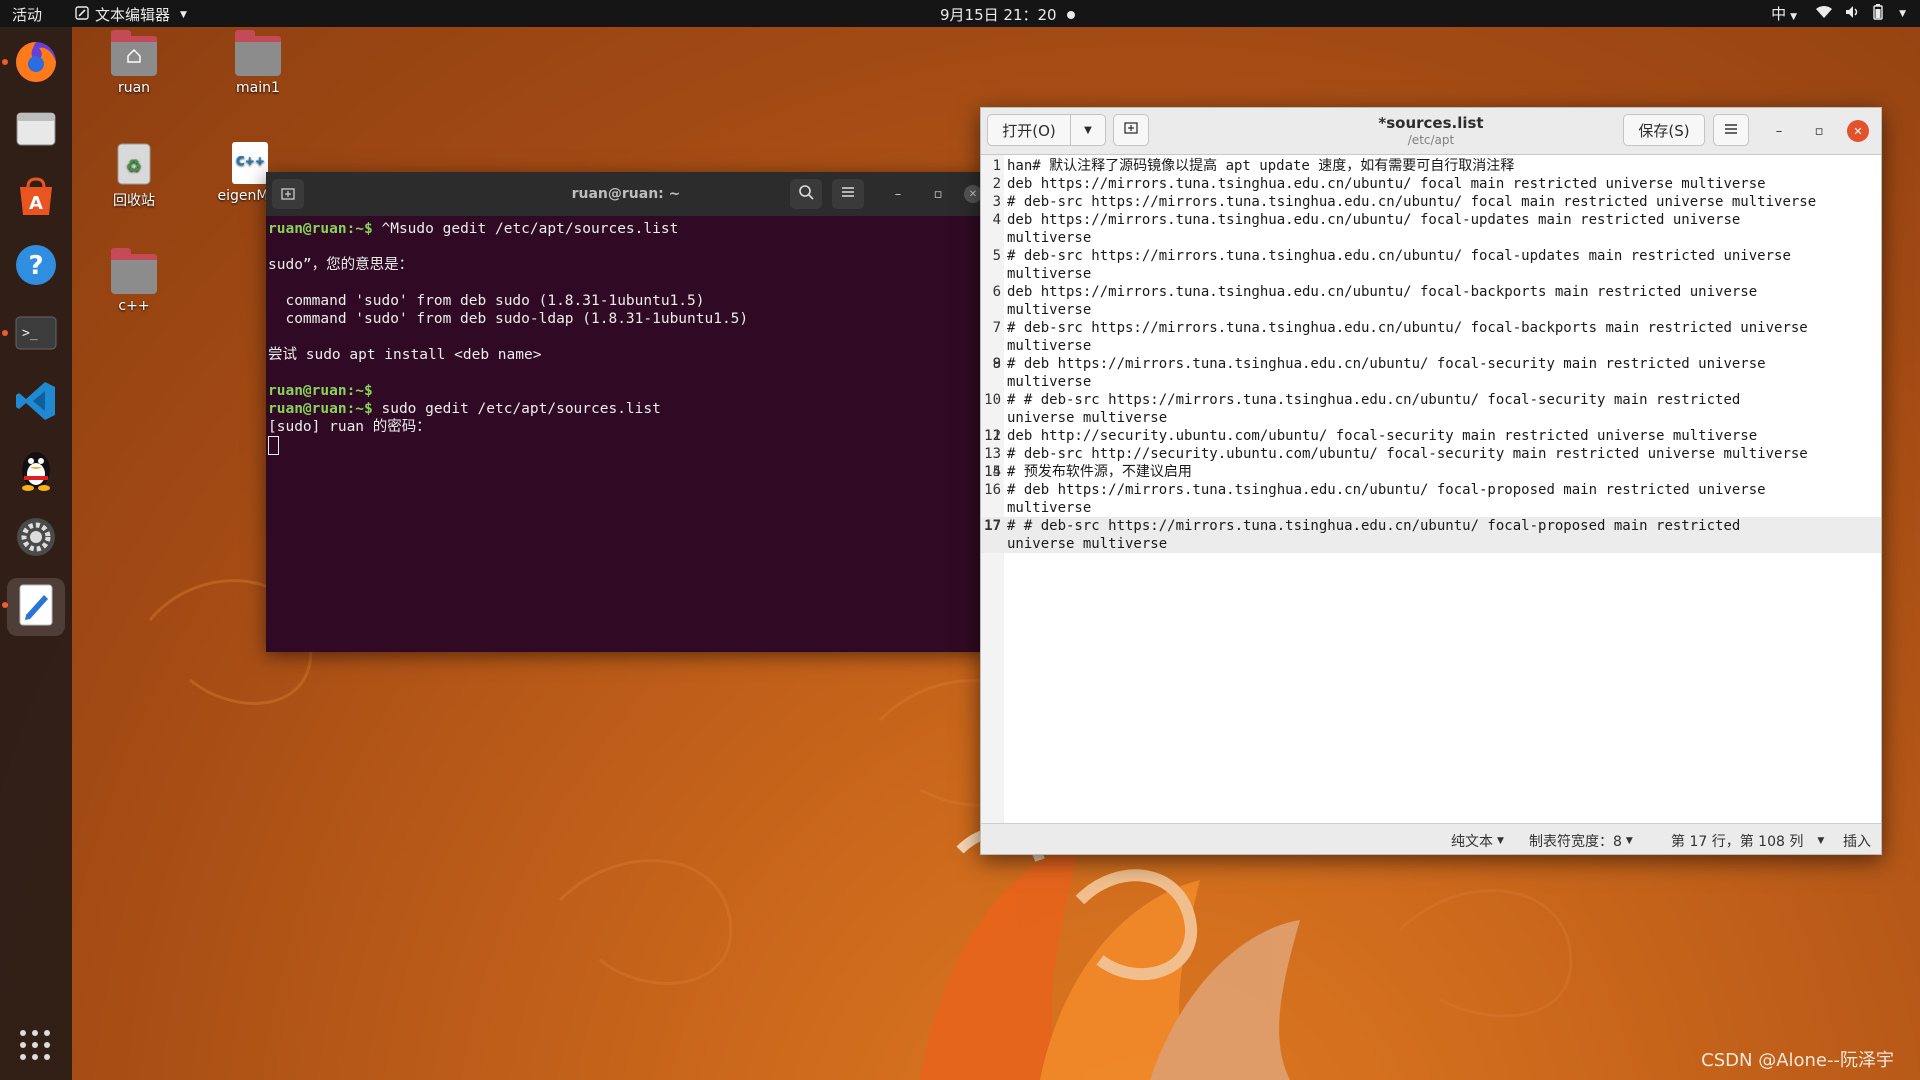  Describe the element at coordinates (996, 184) in the screenshot. I see `line-number: 2` at that location.